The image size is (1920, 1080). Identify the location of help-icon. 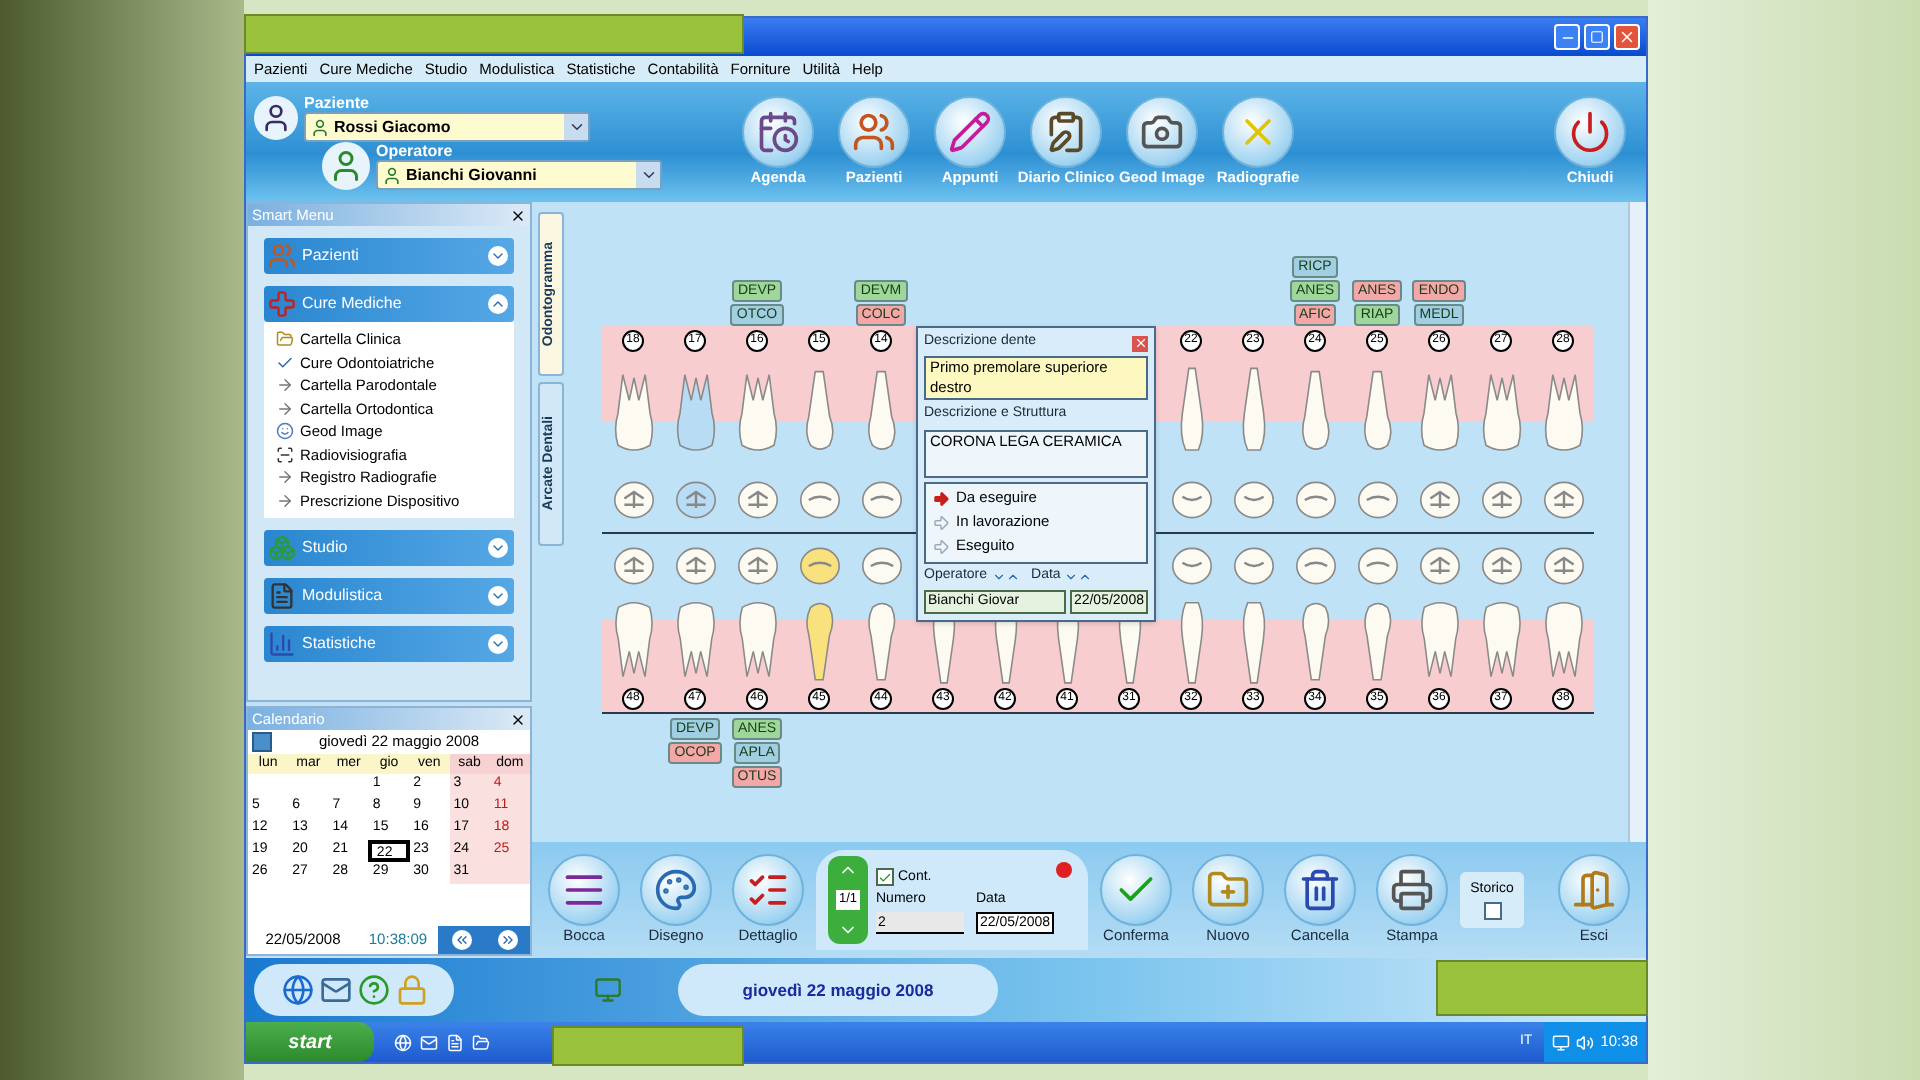
(373, 990).